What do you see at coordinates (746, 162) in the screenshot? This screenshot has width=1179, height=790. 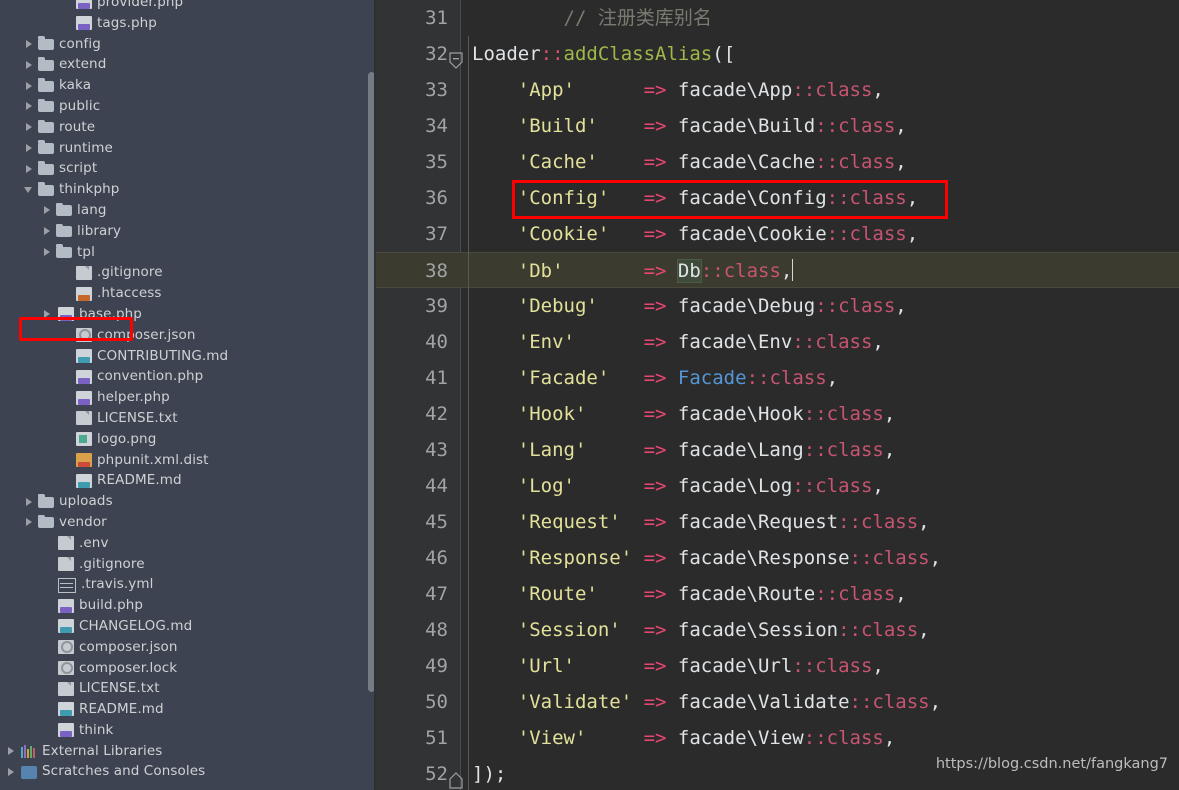 I see `code-token: facade\Cache` at bounding box center [746, 162].